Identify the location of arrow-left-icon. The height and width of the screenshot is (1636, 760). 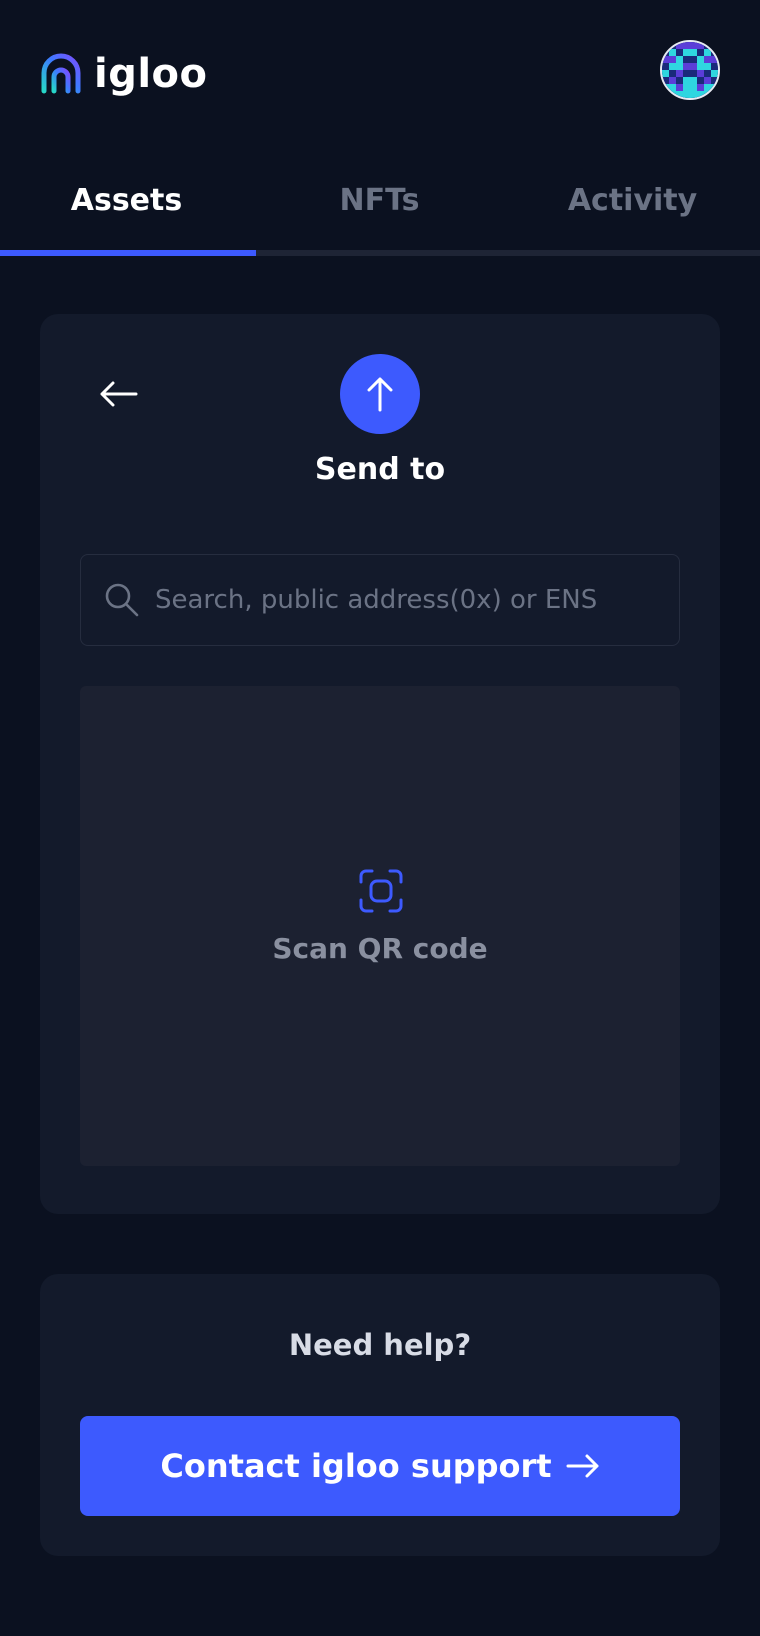
(119, 394).